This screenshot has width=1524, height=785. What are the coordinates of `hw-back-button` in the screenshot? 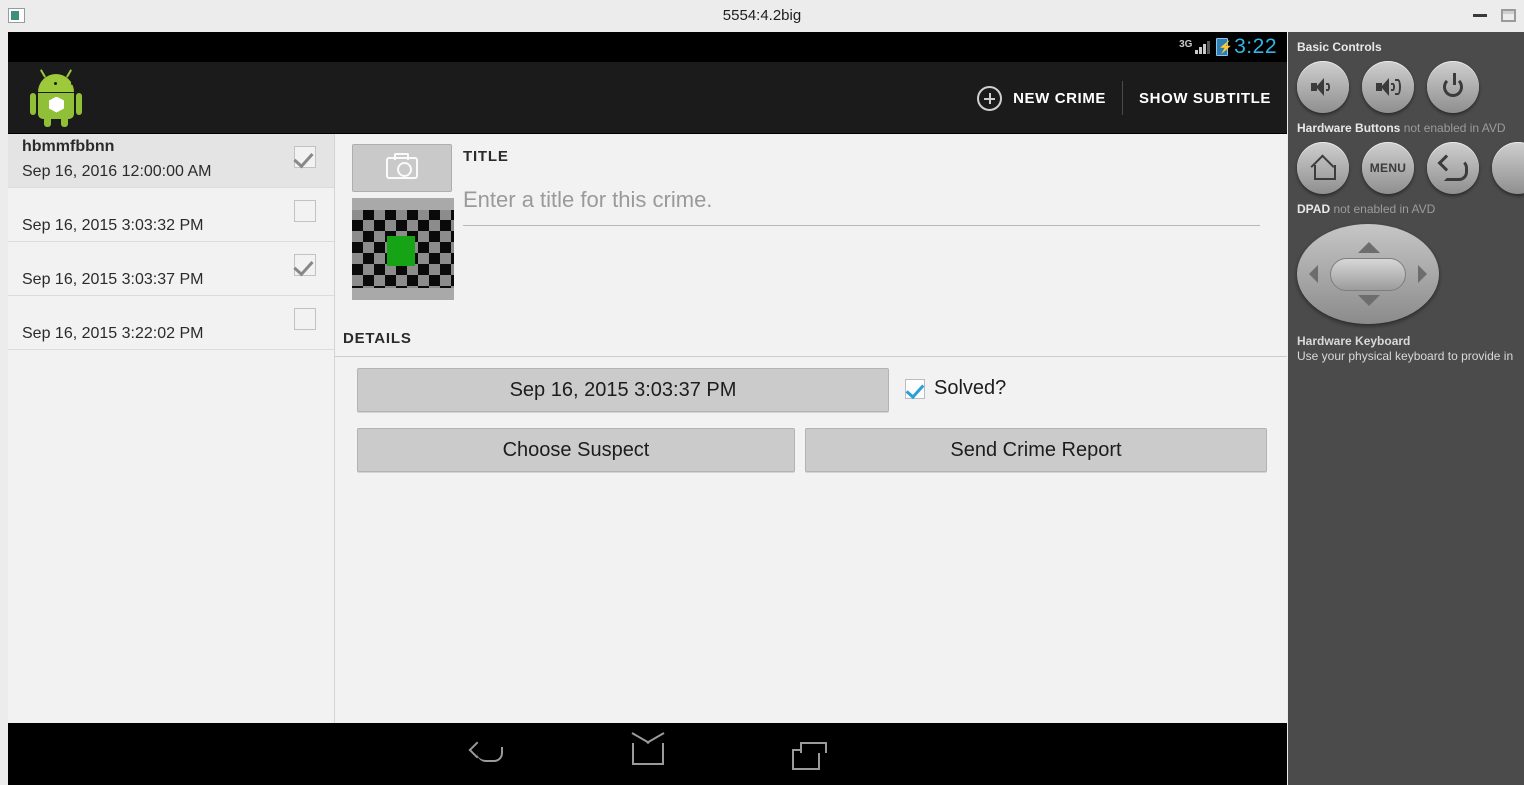 It's located at (1453, 168).